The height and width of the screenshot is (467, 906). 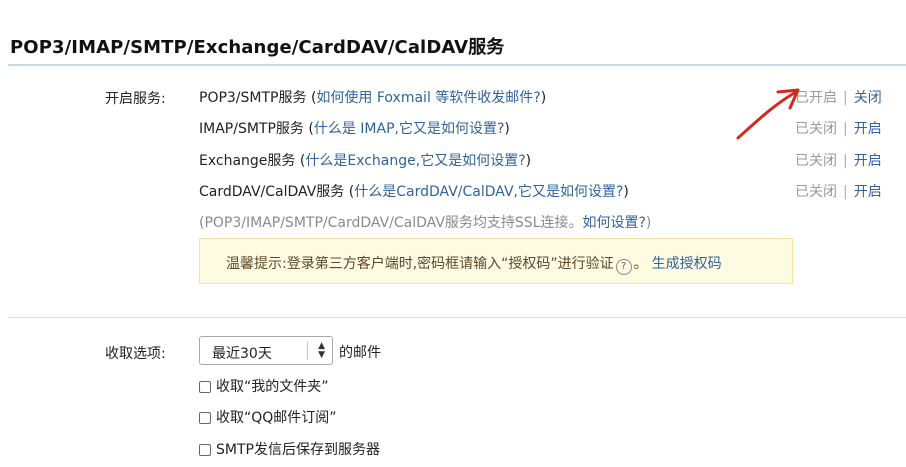 What do you see at coordinates (415, 161) in the screenshot?
I see `service-help-link: 什么是Exchange,它又是如何设置?` at bounding box center [415, 161].